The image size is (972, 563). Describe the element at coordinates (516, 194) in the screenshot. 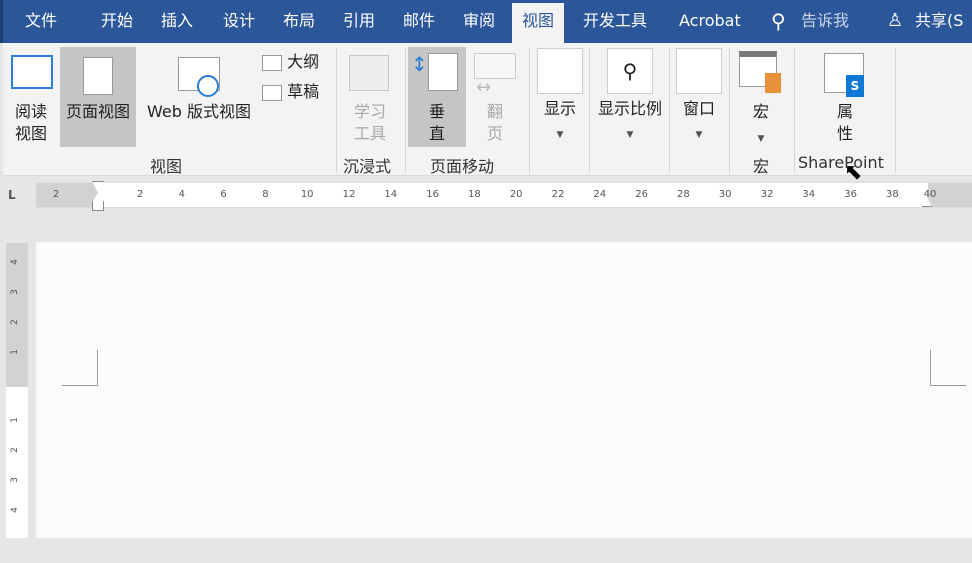

I see `ruler-mark: 20` at that location.